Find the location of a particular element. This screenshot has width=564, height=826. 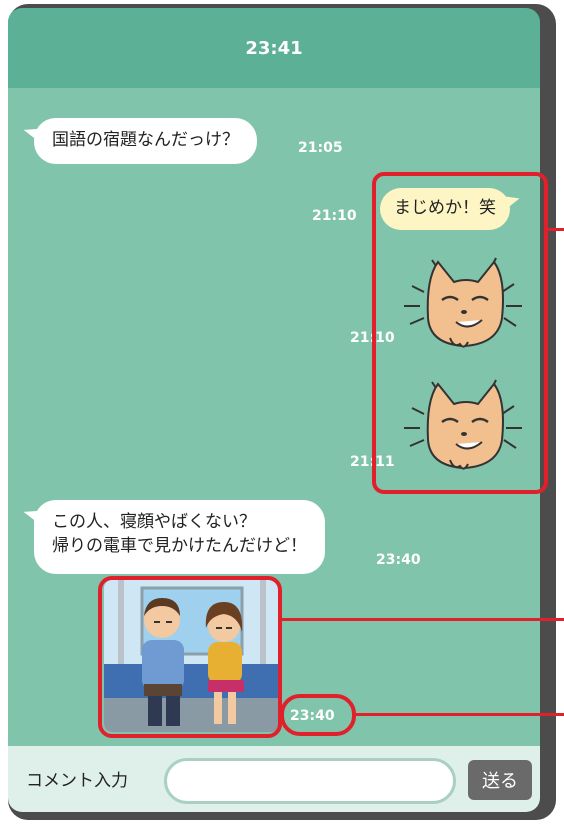

message-bubble: 国語の宿題なんだっけ？ is located at coordinates (145, 141).